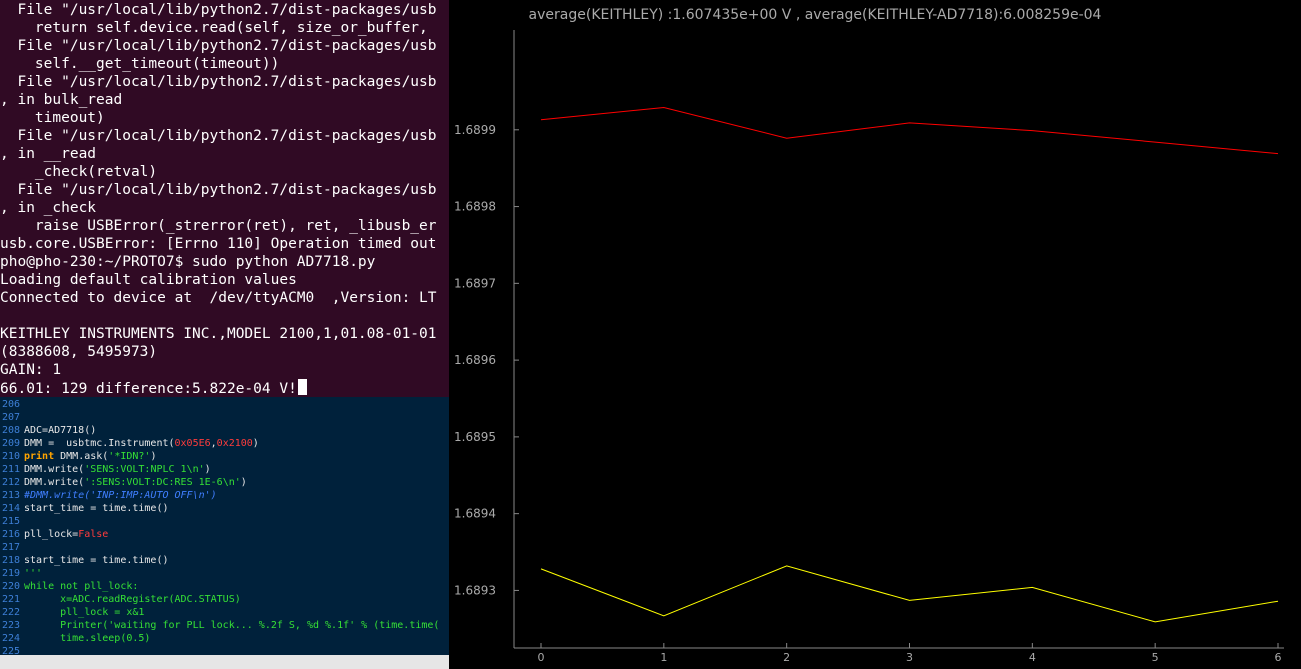  I want to click on x-tick-label: 3, so click(909, 657).